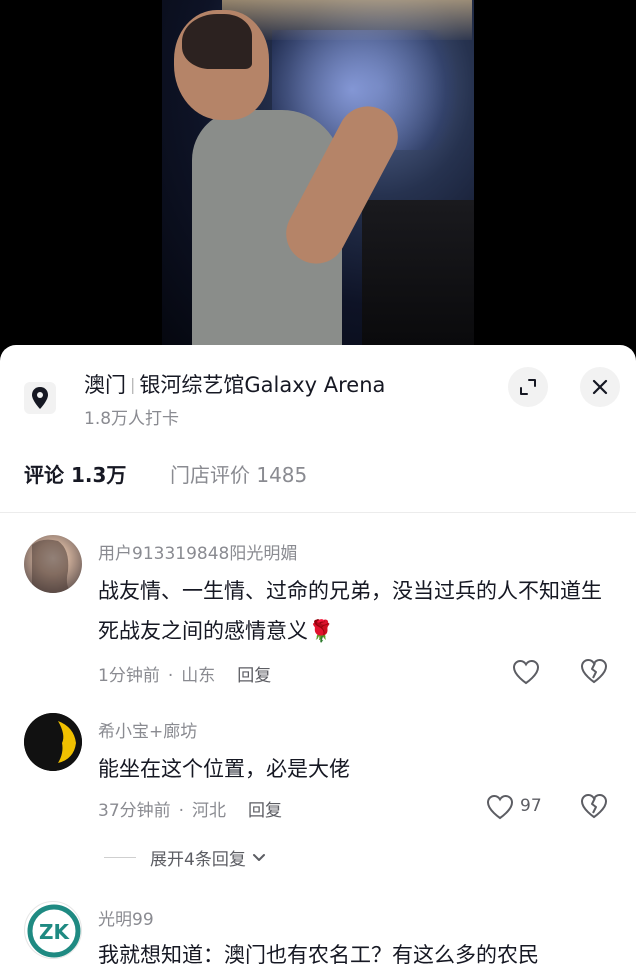 This screenshot has height=971, width=636. I want to click on divider-line, so click(120, 857).